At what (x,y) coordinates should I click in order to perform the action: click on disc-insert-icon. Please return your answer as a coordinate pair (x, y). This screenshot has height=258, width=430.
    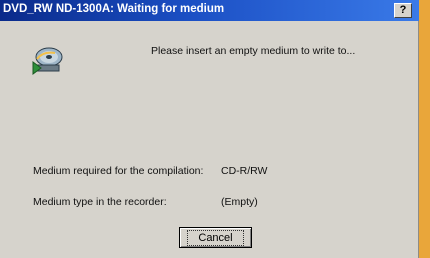
    Looking at the image, I should click on (47, 61).